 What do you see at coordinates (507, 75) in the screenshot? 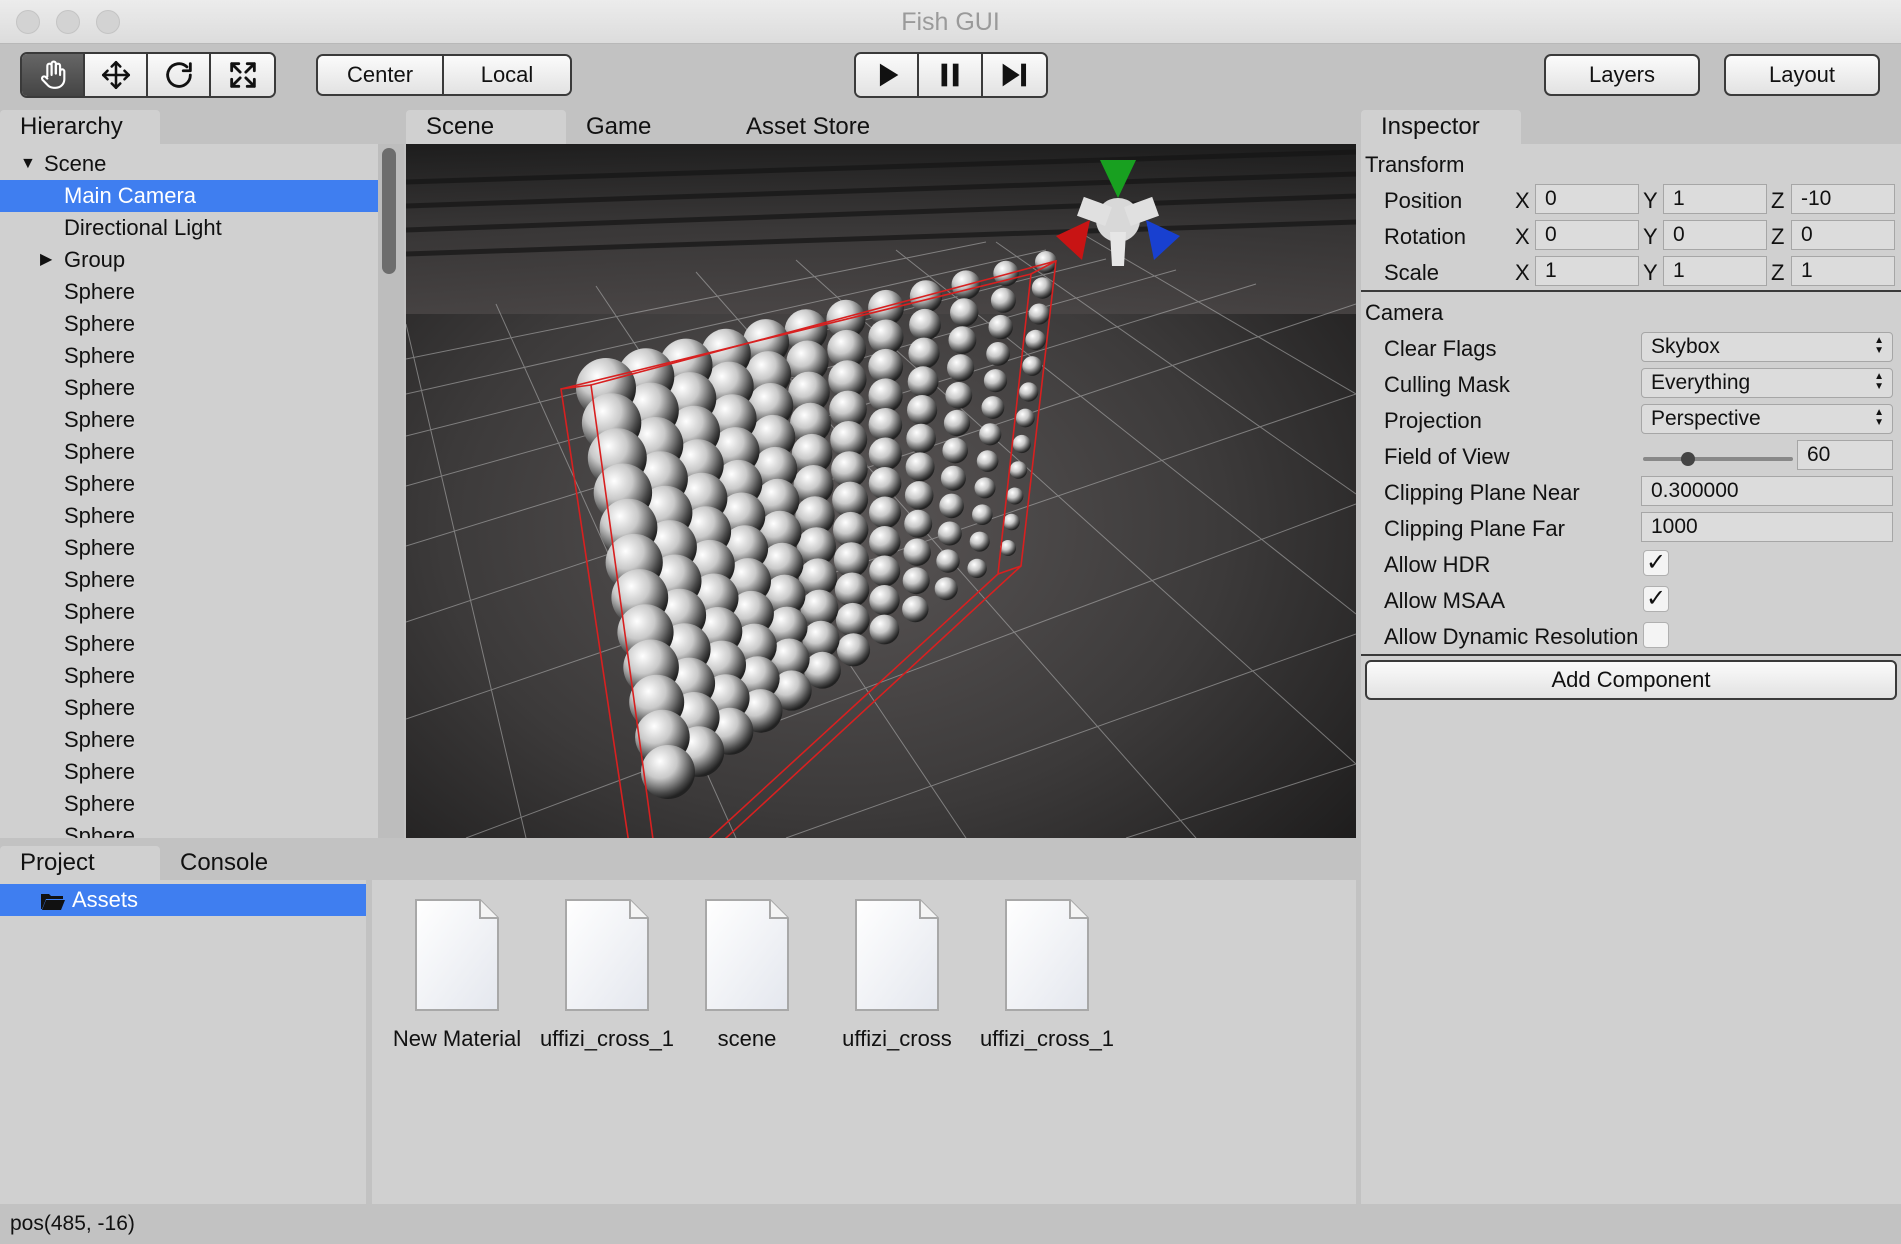
I see `local-pivot-button: Local` at bounding box center [507, 75].